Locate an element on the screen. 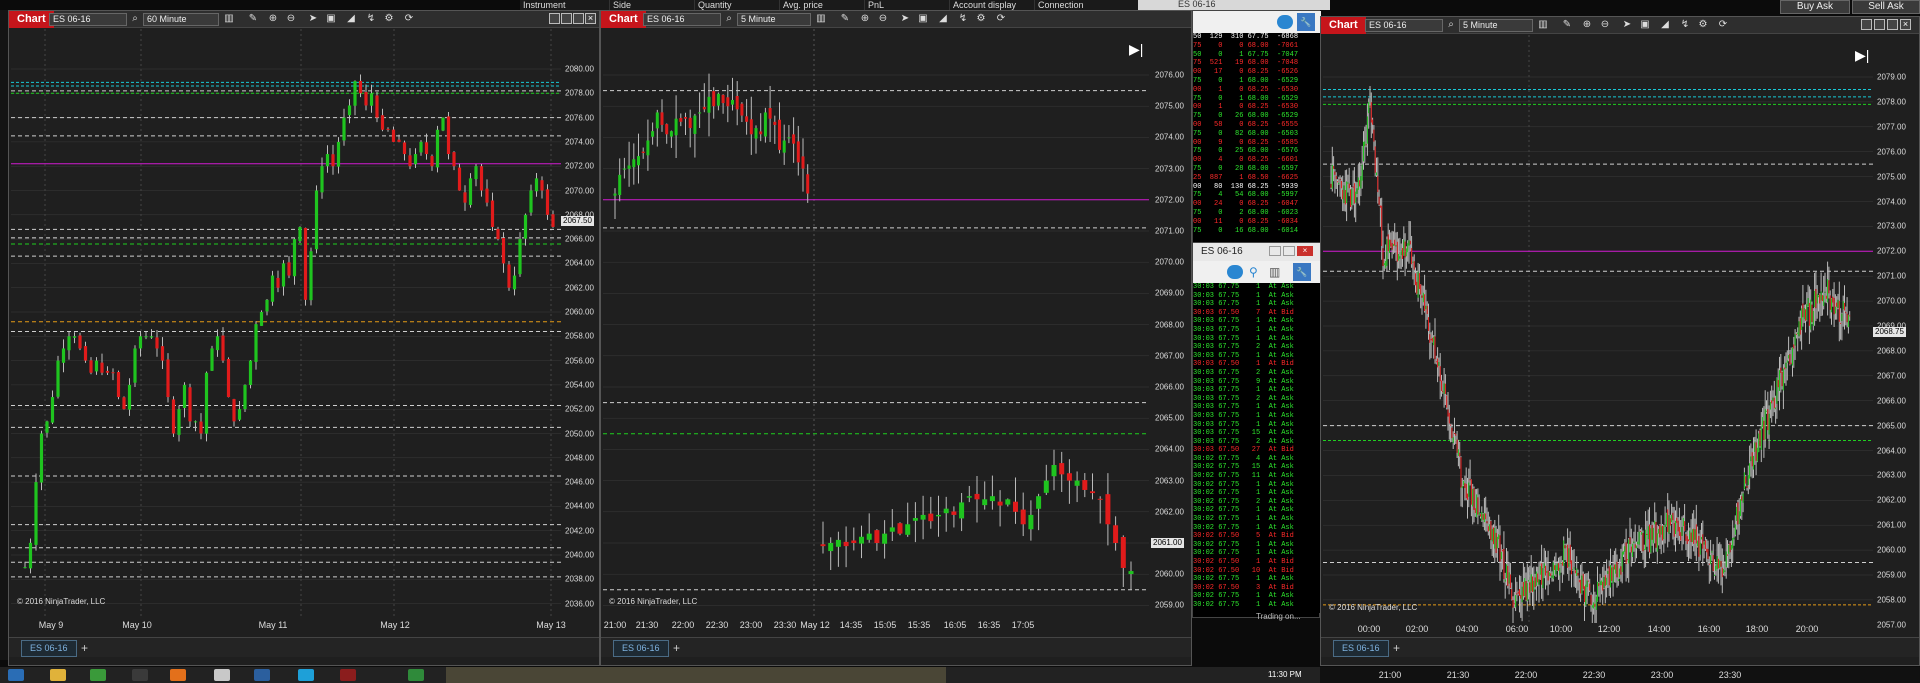 This screenshot has height=683, width=1920. start-icon is located at coordinates (16, 675).